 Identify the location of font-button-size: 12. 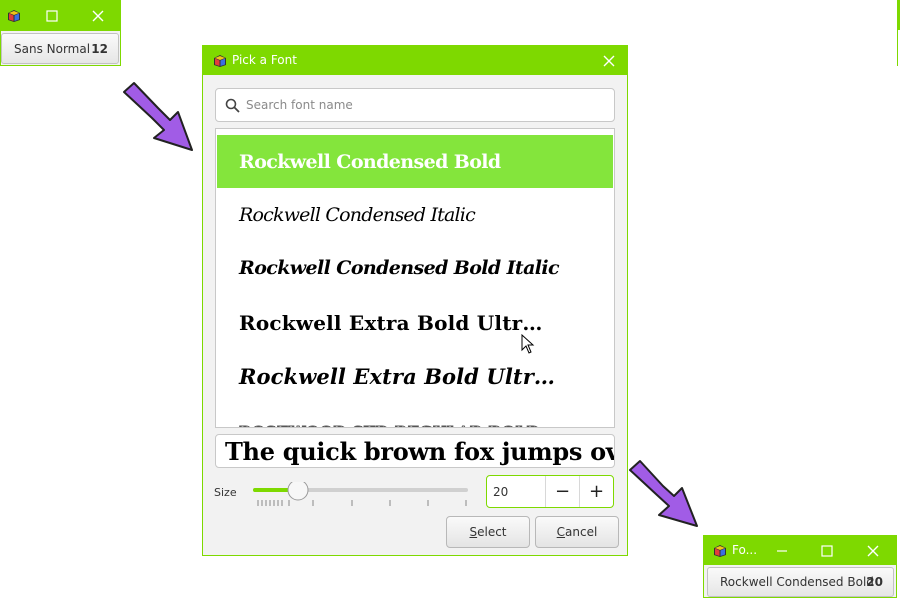
(99, 48).